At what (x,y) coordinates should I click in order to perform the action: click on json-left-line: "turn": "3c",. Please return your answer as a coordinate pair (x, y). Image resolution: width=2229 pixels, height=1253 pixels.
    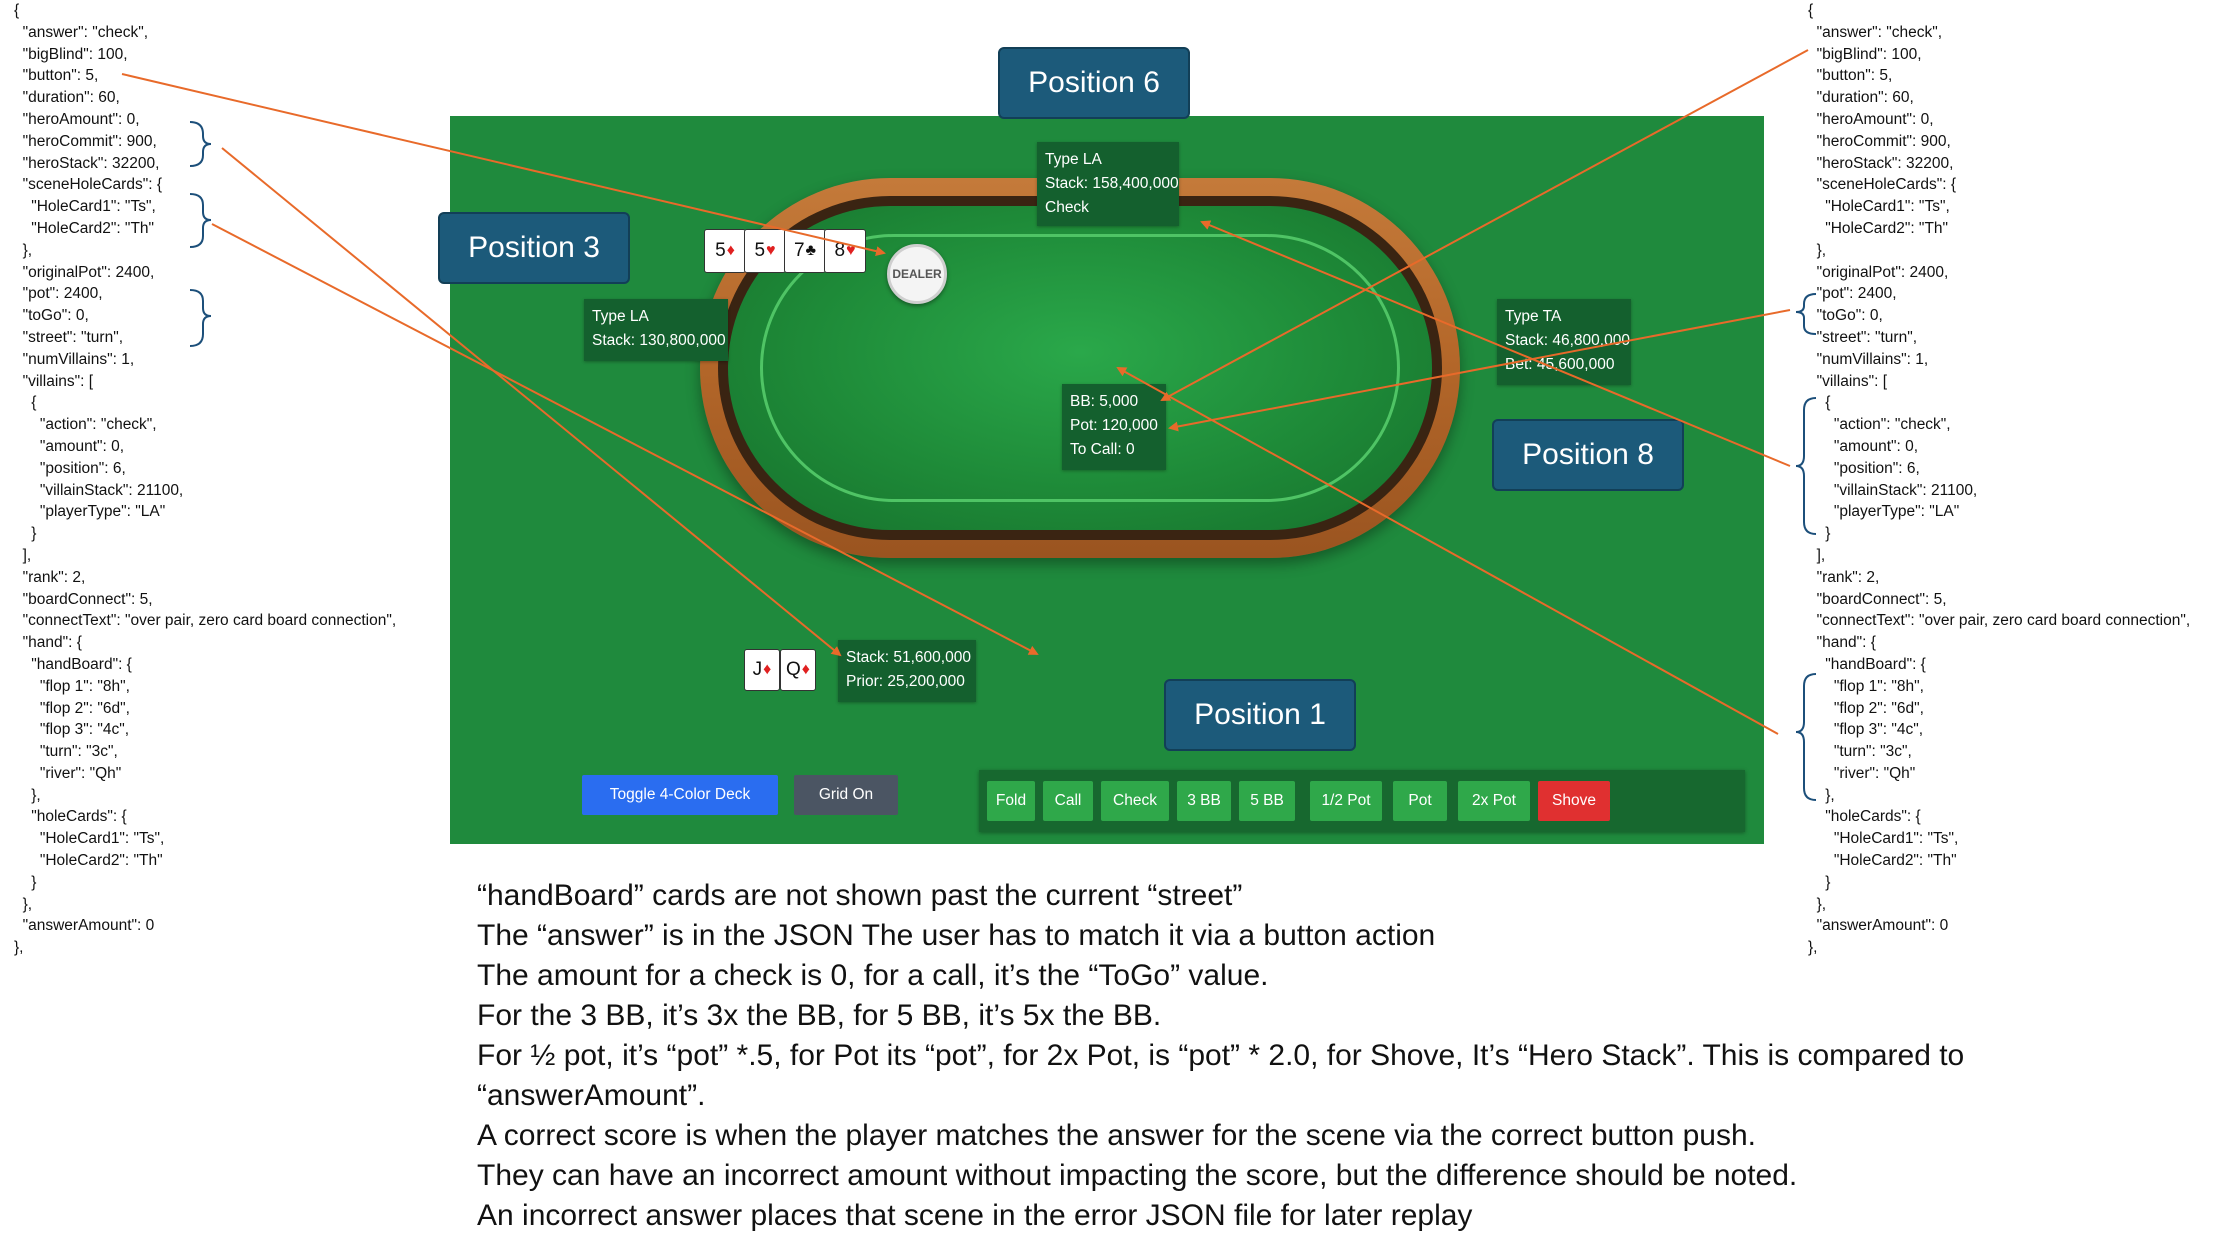
    Looking at the image, I should click on (66, 752).